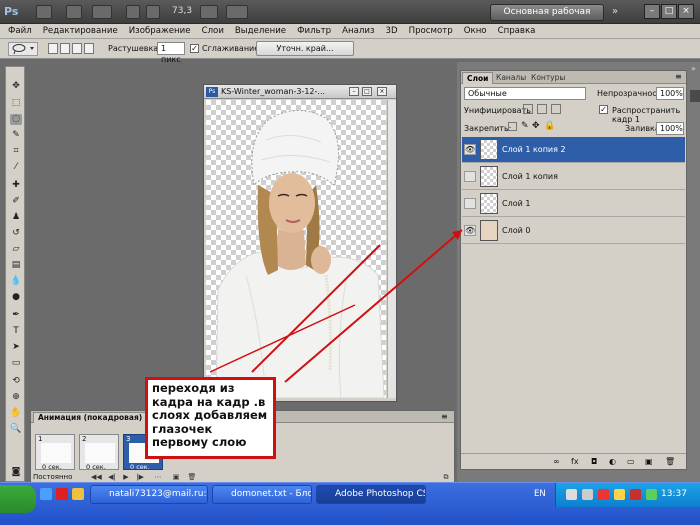 This screenshot has height=525, width=700. Describe the element at coordinates (627, 495) in the screenshot. I see `system-tray: 13:37` at that location.